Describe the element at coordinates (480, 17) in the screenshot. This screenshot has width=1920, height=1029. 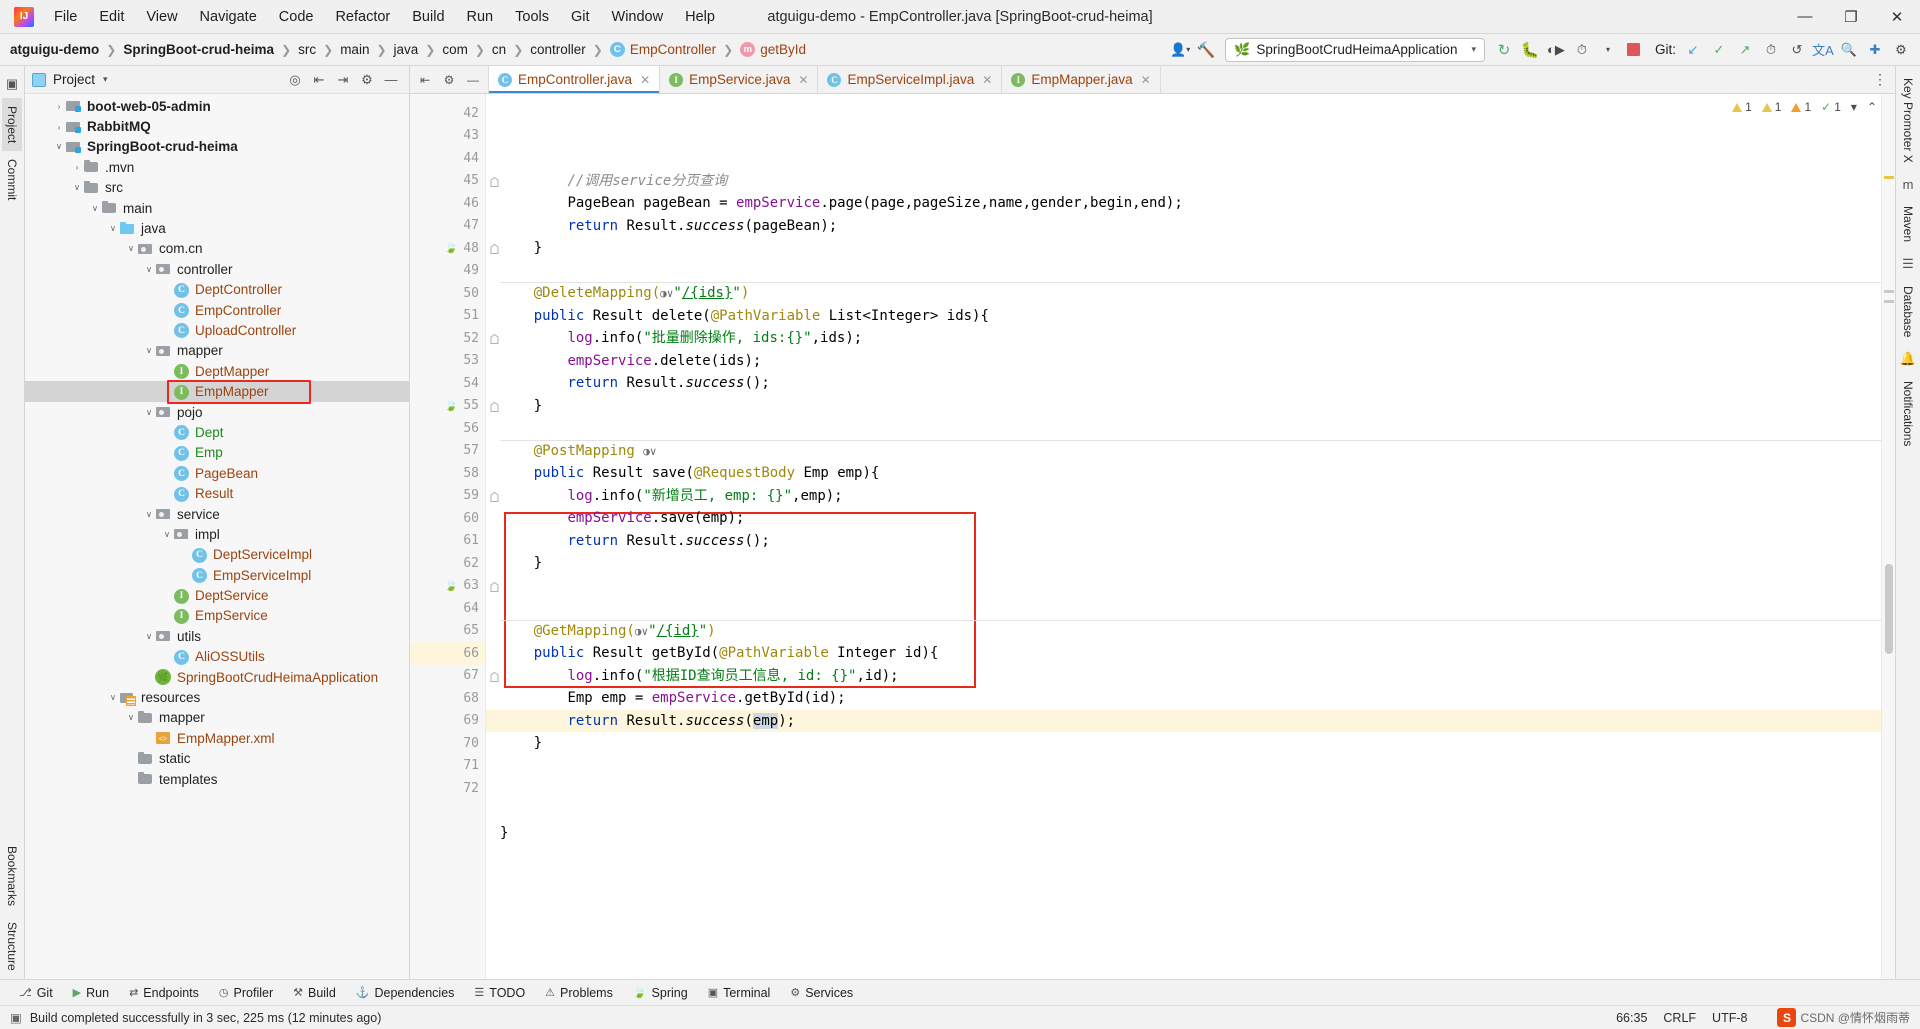
I see `menu-run: Run` at that location.